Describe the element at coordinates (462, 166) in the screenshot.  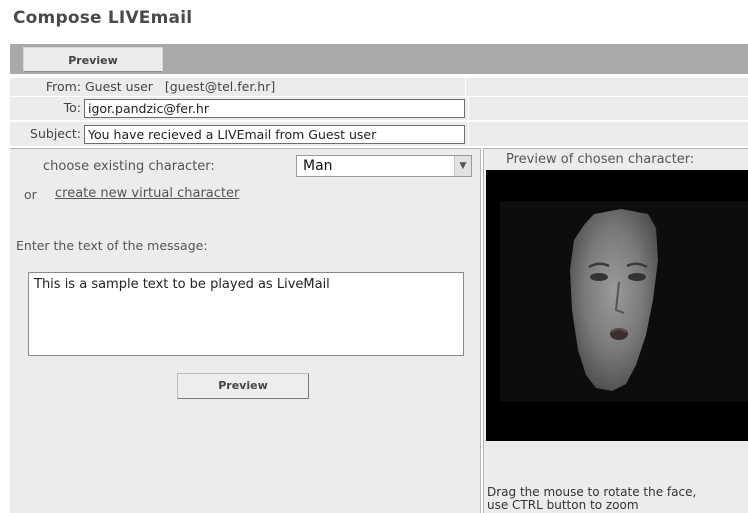
I see `chevron-down-icon: ▼` at that location.